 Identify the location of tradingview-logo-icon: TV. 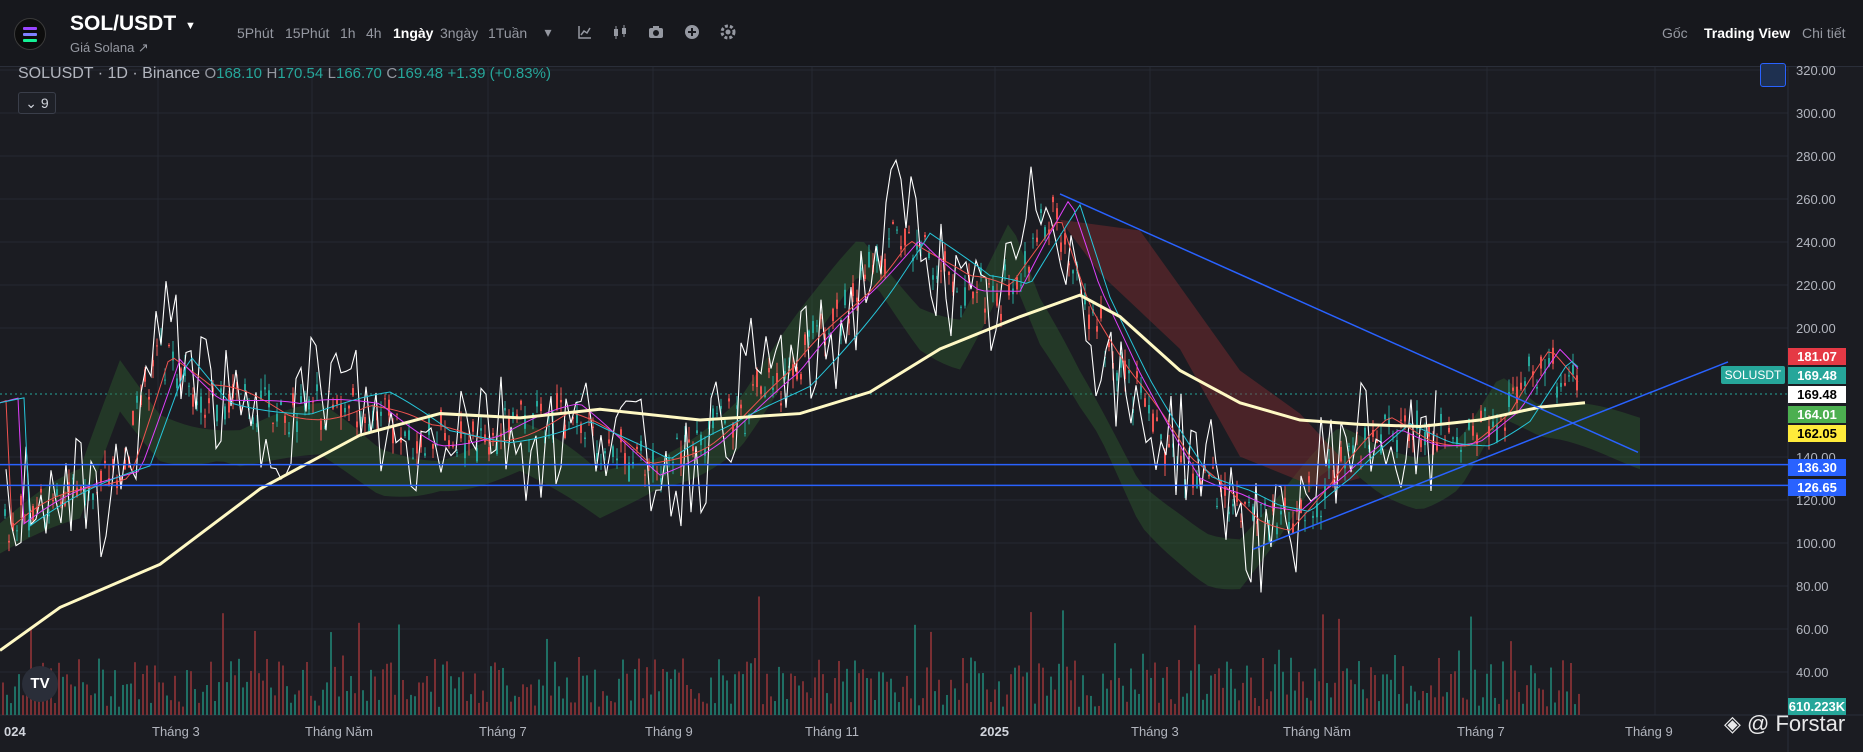
(40, 684).